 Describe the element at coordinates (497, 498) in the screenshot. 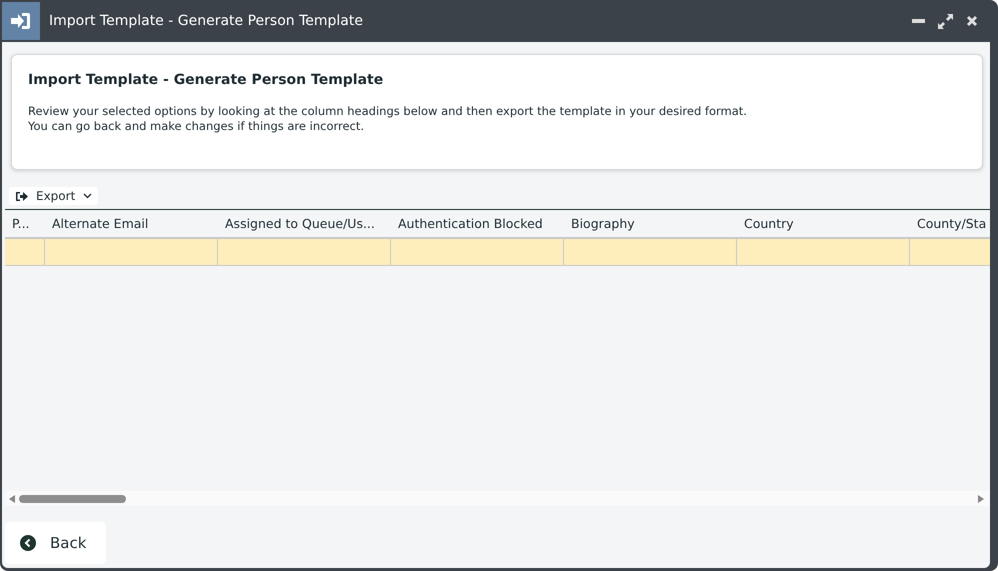

I see `horizontal-scrollbar` at that location.